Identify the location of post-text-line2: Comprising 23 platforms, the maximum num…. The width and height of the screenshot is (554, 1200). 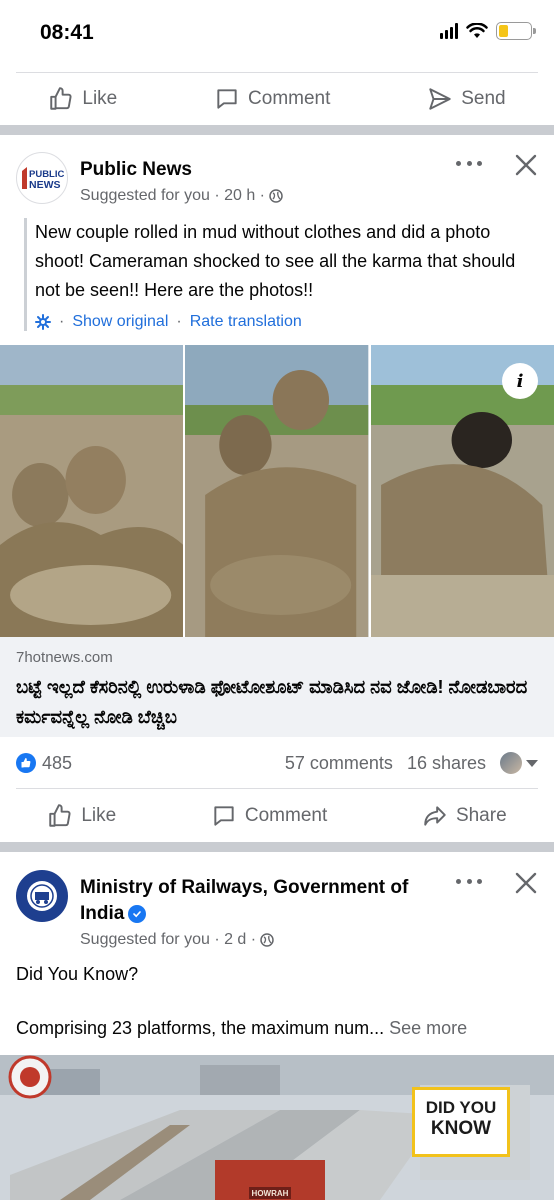
(241, 1028).